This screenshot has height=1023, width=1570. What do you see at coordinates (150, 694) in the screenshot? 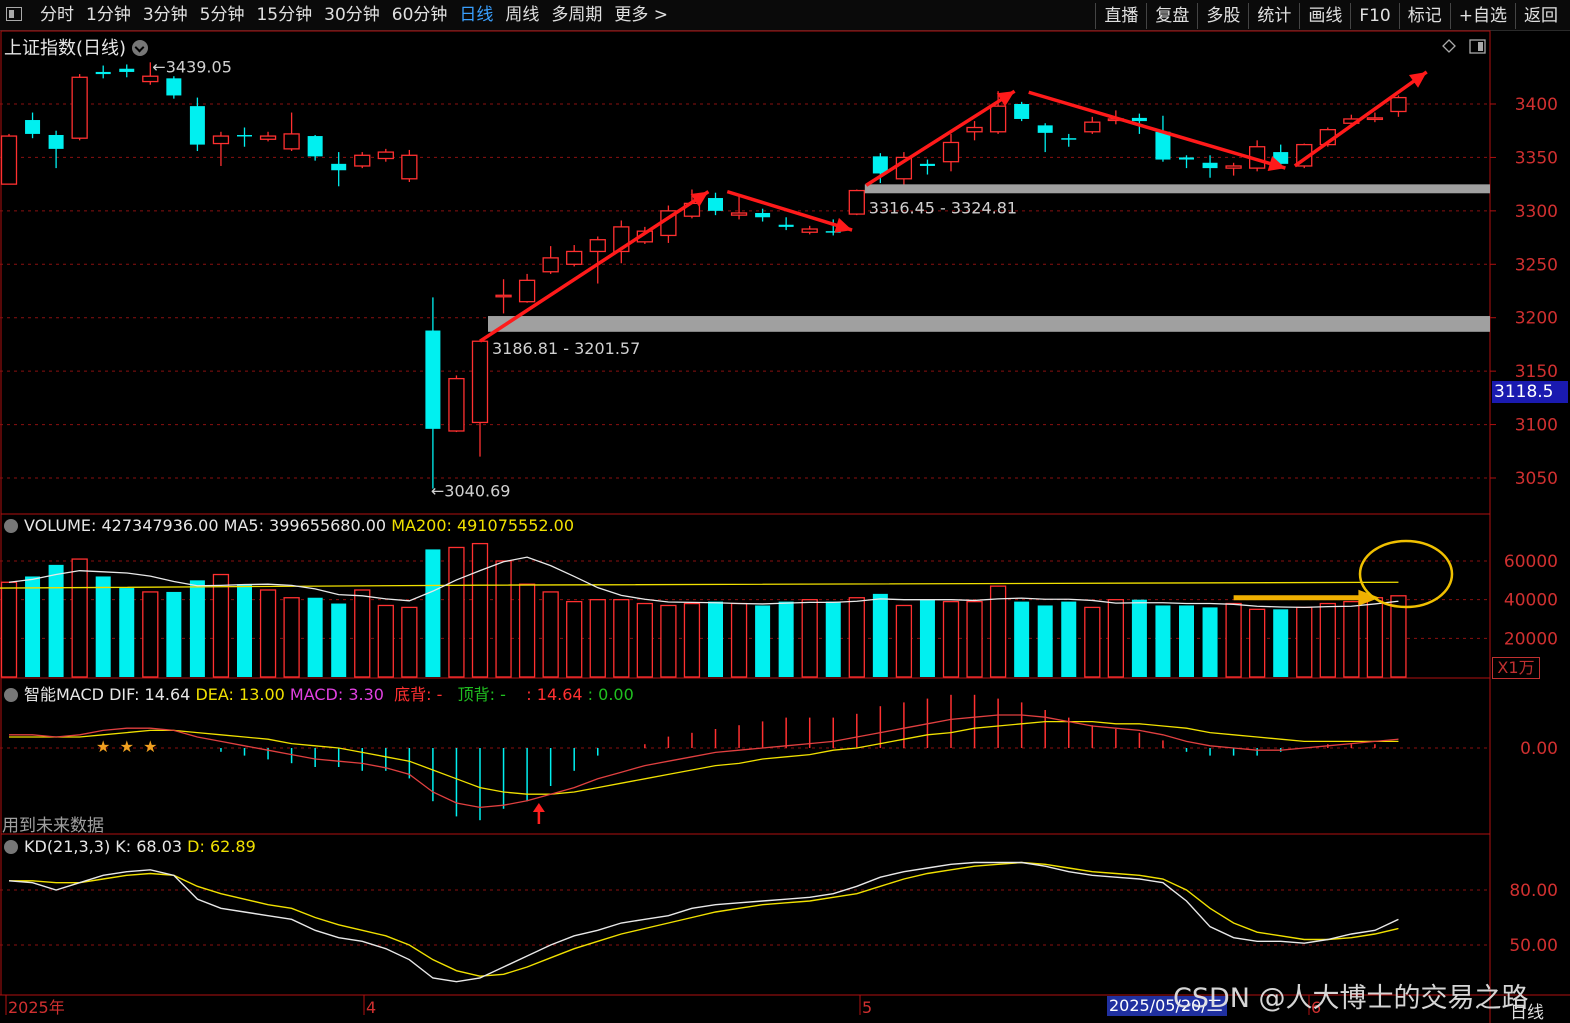
I see `macd-dif: DIF: 14.64` at bounding box center [150, 694].